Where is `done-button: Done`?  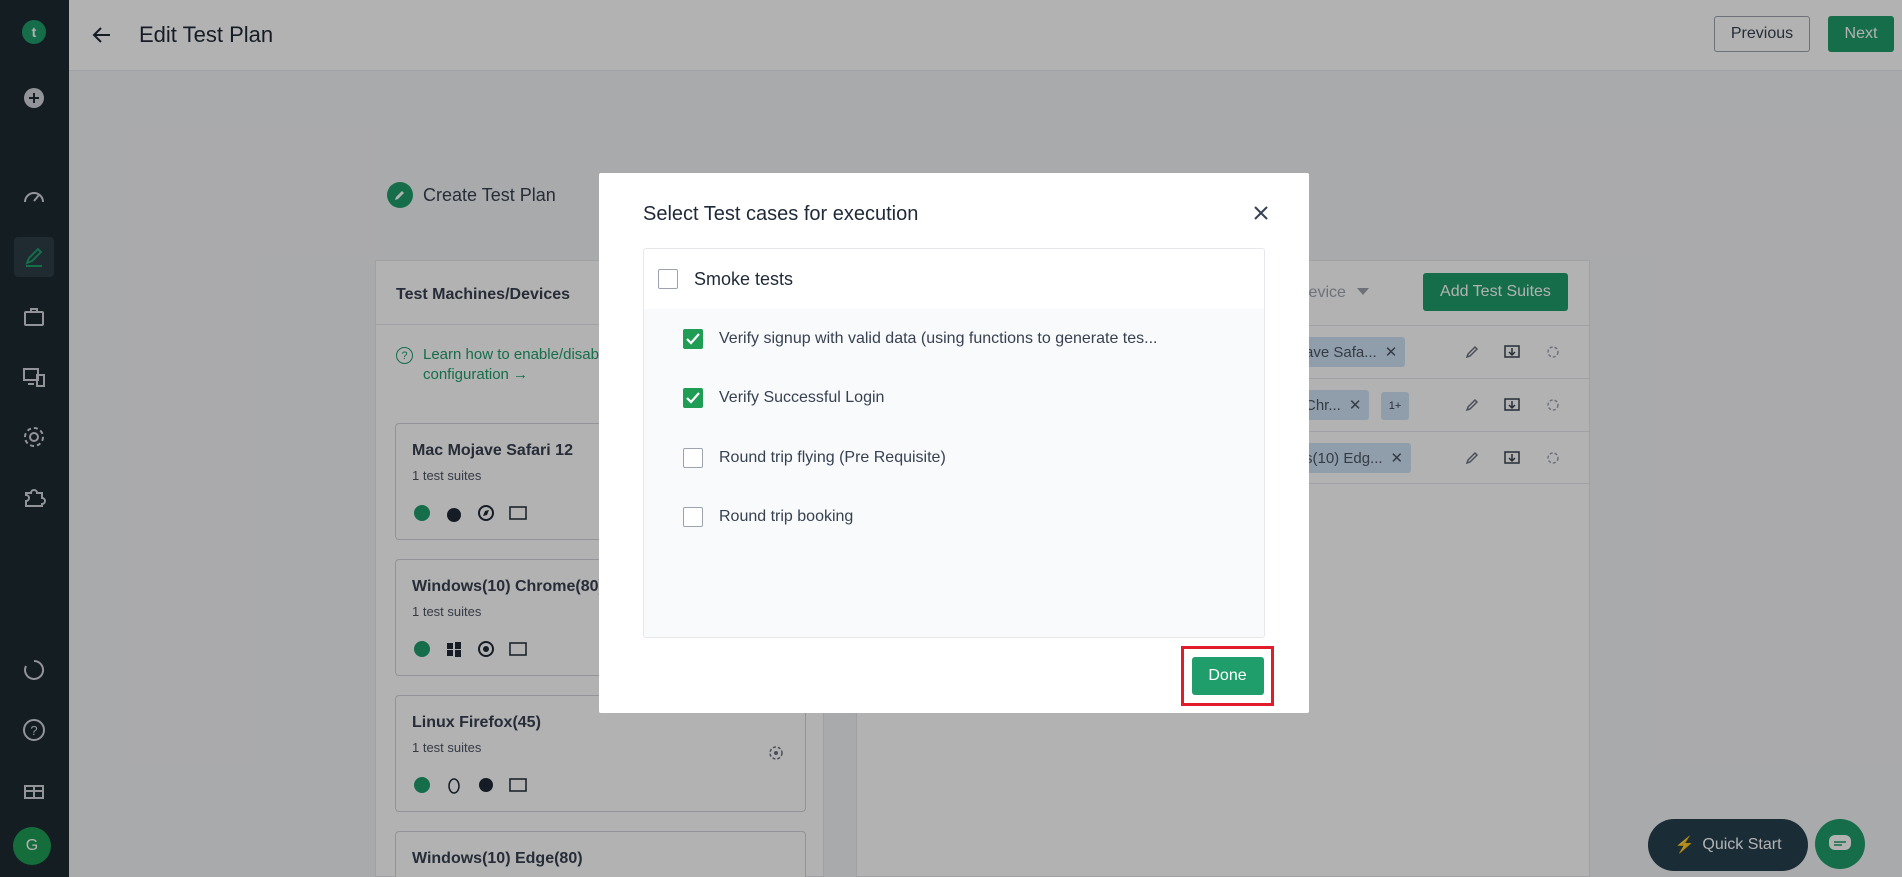
done-button: Done is located at coordinates (1227, 676).